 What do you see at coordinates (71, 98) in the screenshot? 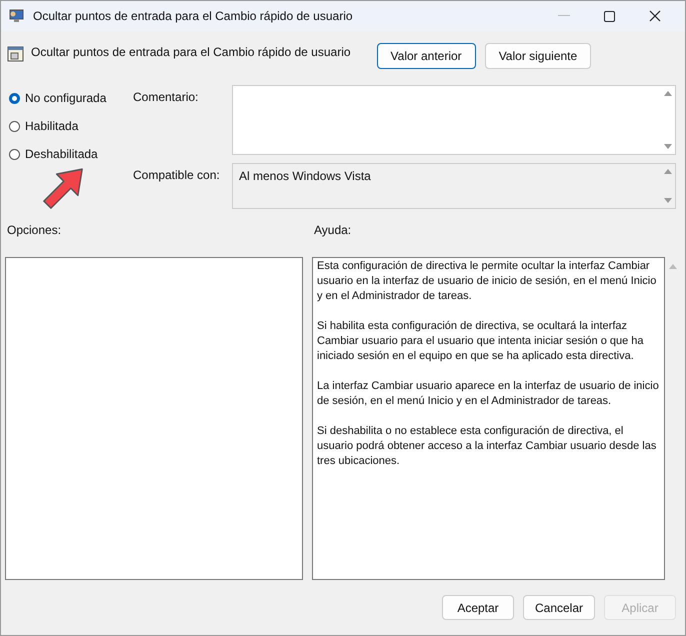
I see `radio-option: No configurada` at bounding box center [71, 98].